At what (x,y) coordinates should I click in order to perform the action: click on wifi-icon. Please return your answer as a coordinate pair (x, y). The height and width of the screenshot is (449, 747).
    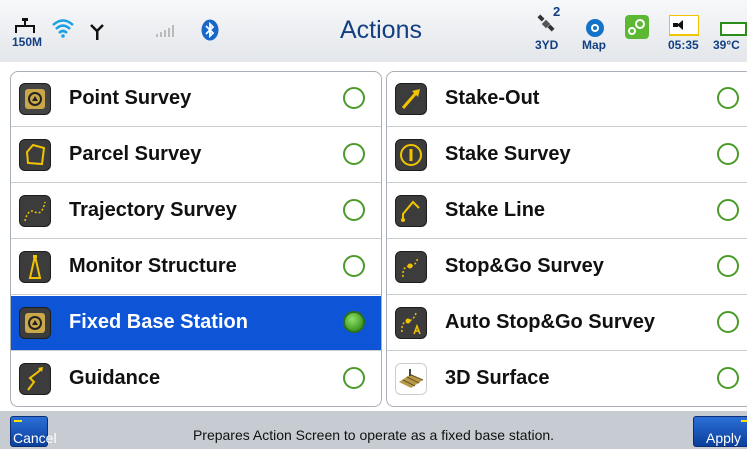
    Looking at the image, I should click on (63, 30).